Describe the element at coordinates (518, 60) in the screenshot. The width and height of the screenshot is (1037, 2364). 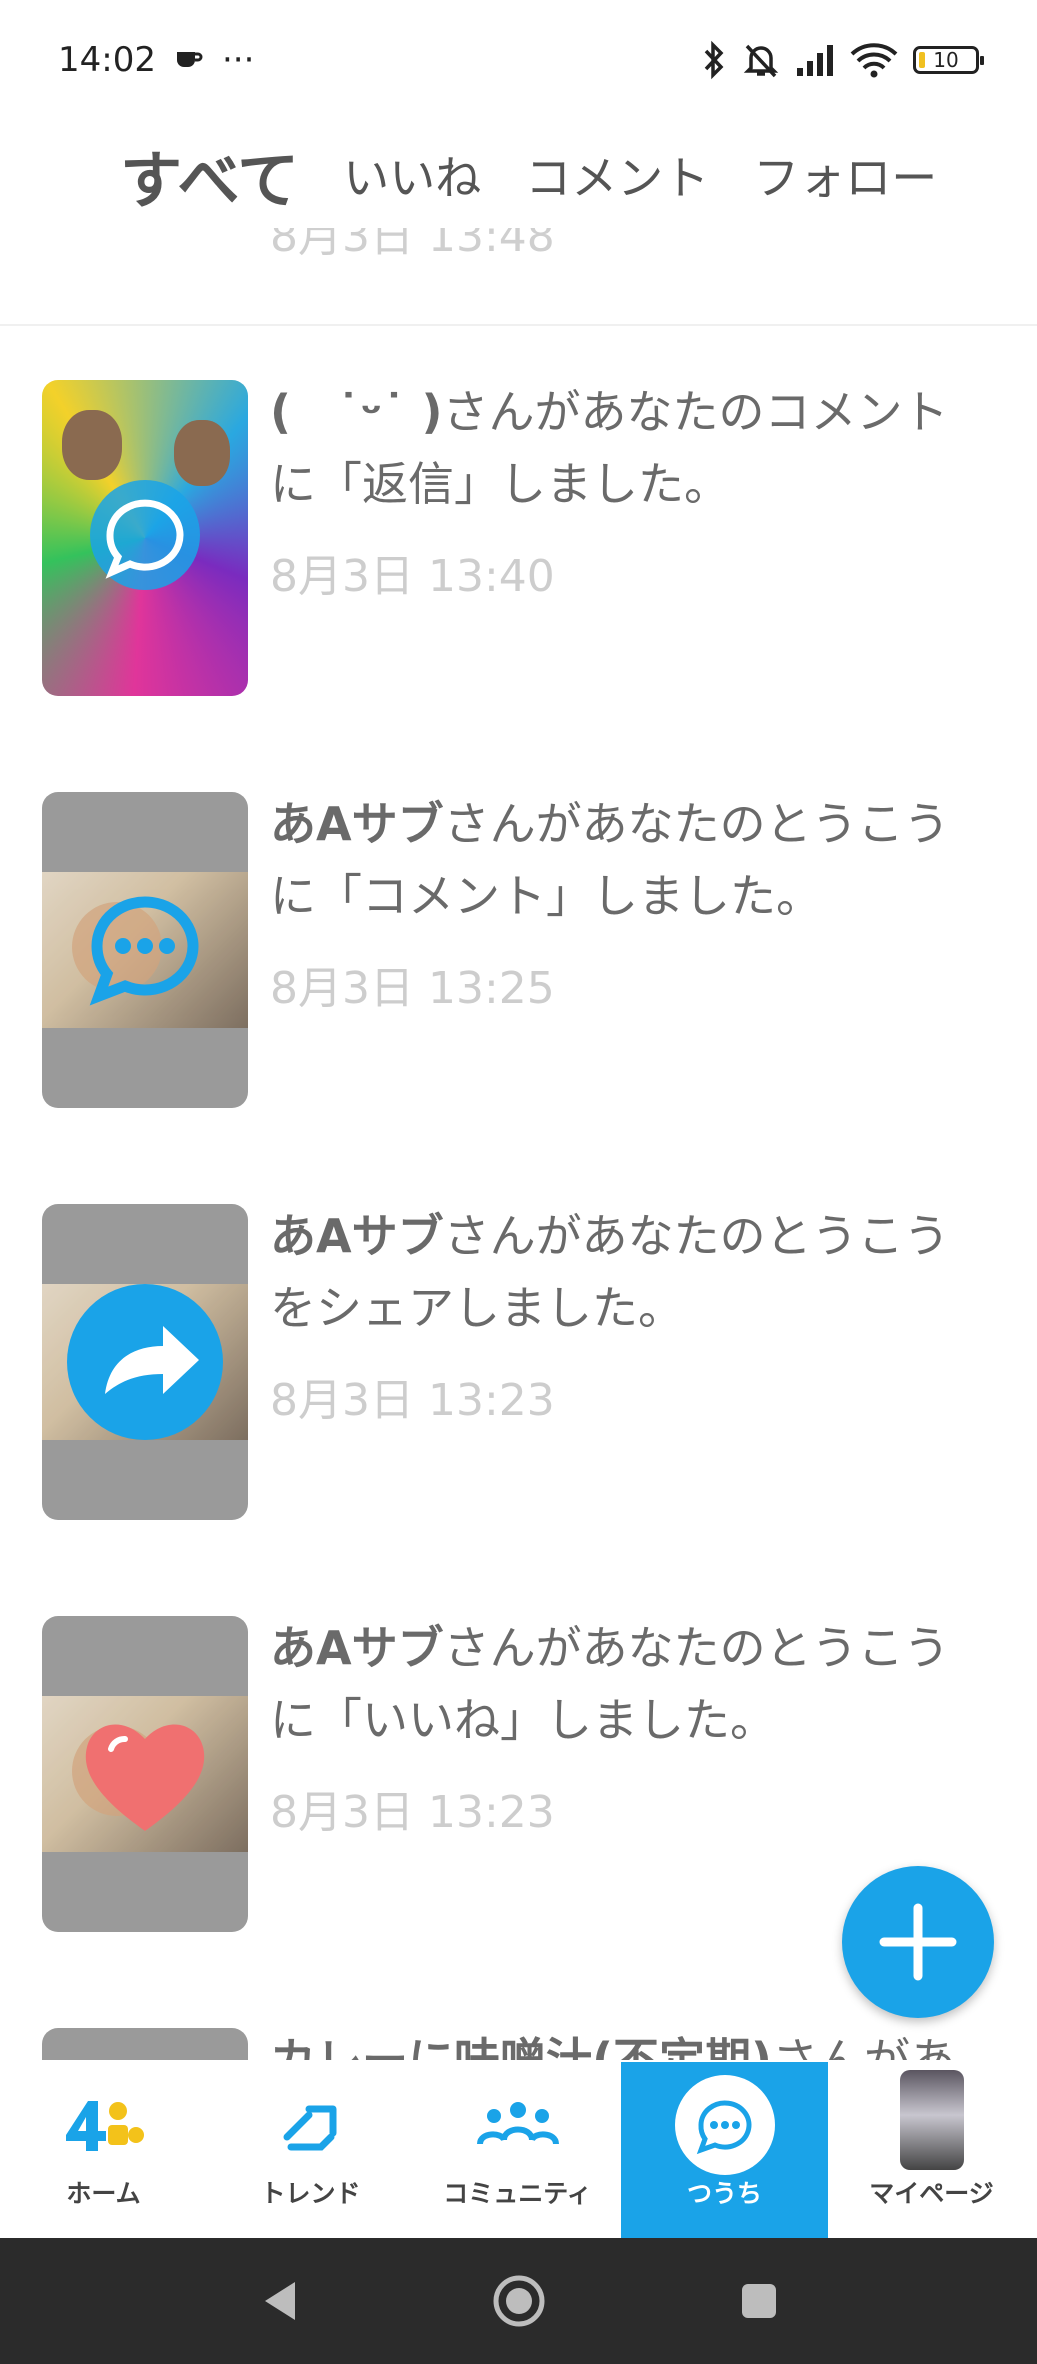
I see `status-bar: 14:02 ··· 10` at that location.